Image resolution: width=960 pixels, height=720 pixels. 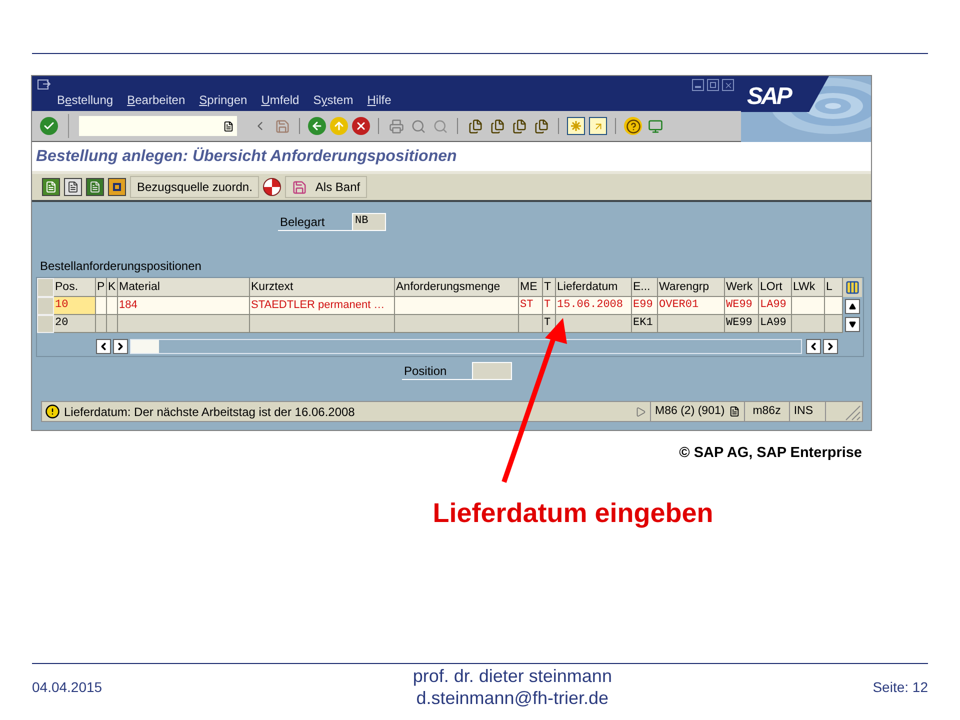 I want to click on system-info: M86 (2) (901), so click(x=689, y=411).